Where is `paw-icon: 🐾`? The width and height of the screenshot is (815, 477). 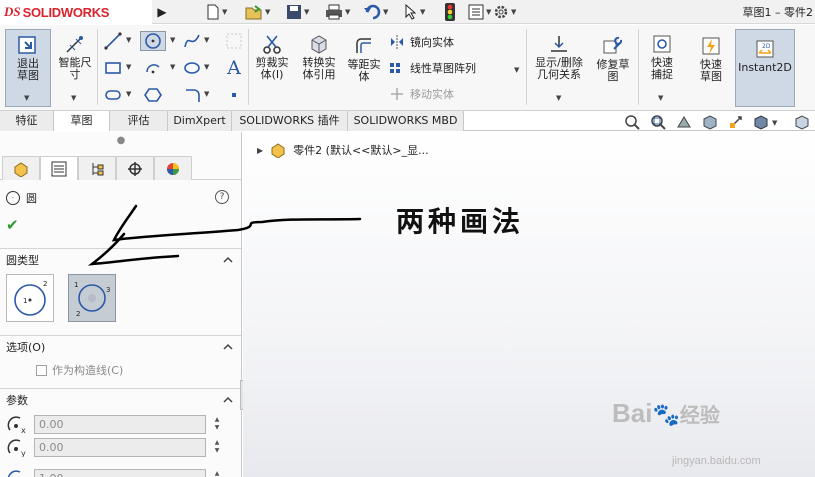 paw-icon: 🐾 is located at coordinates (666, 414).